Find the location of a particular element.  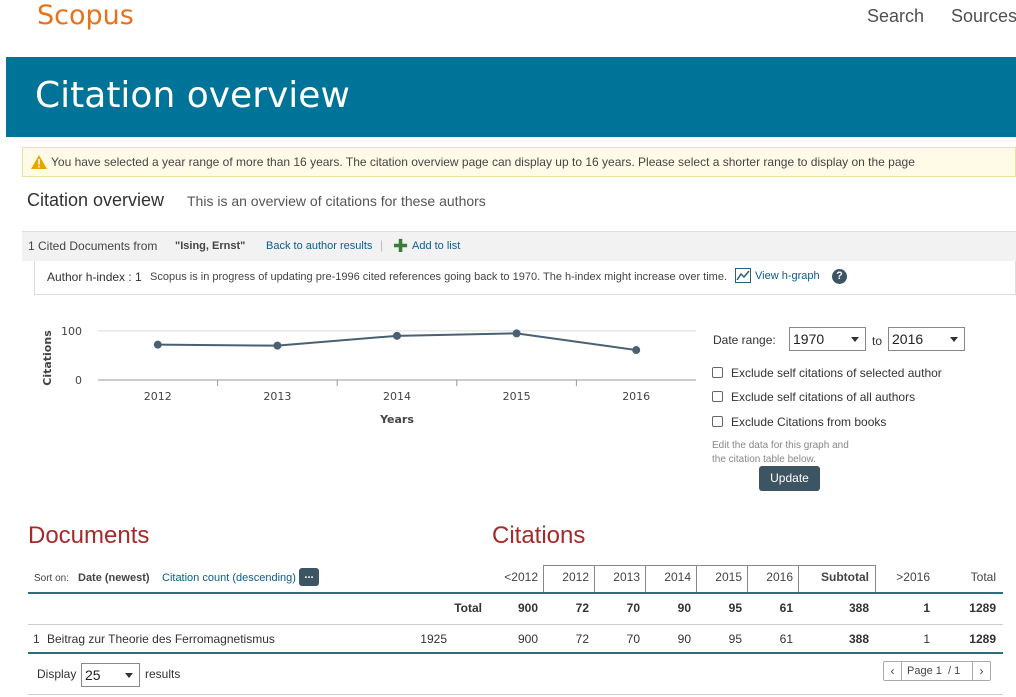

display-label: Display is located at coordinates (57, 674).